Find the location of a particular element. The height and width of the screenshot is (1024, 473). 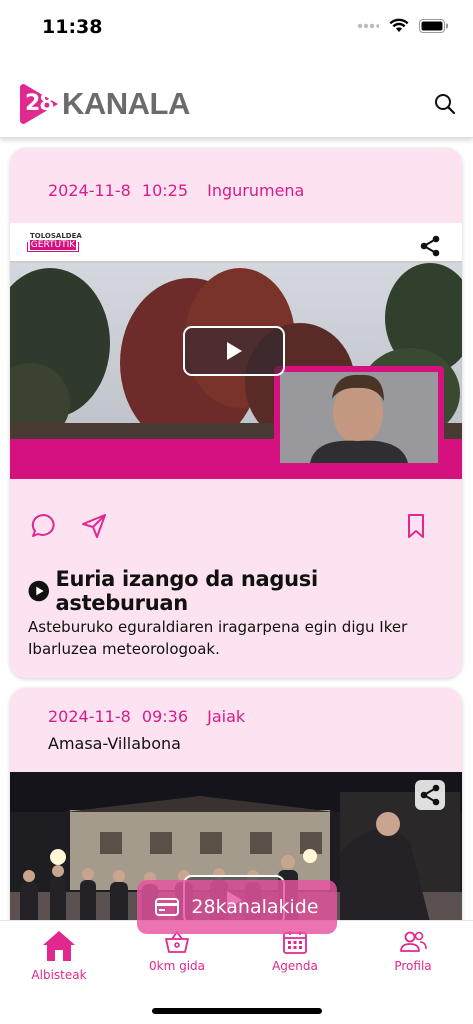

bookmark-icon is located at coordinates (416, 526).